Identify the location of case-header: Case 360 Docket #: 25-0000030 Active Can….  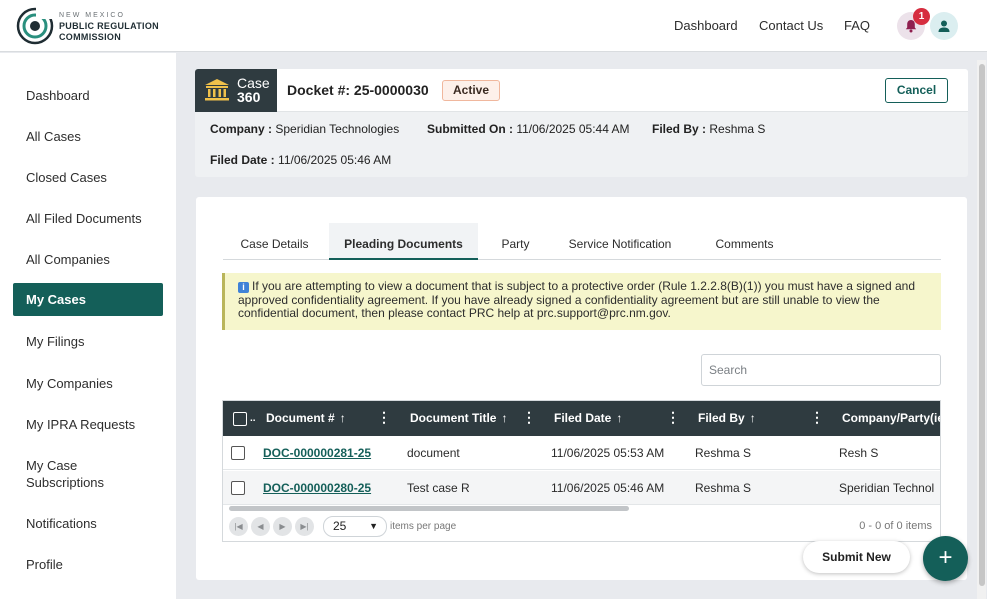
(581, 90).